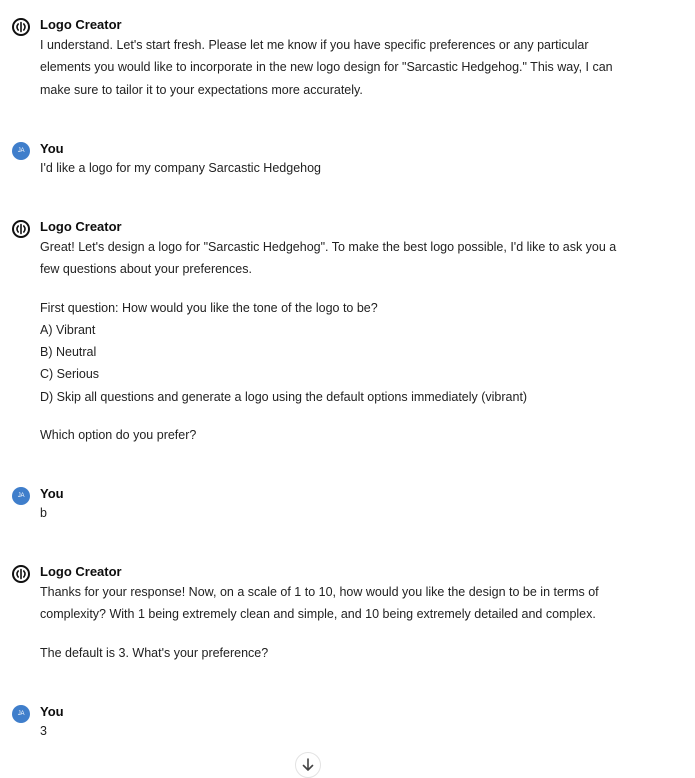 This screenshot has height=778, width=695. Describe the element at coordinates (118, 435) in the screenshot. I see `message-line: Which option do you prefer?` at that location.